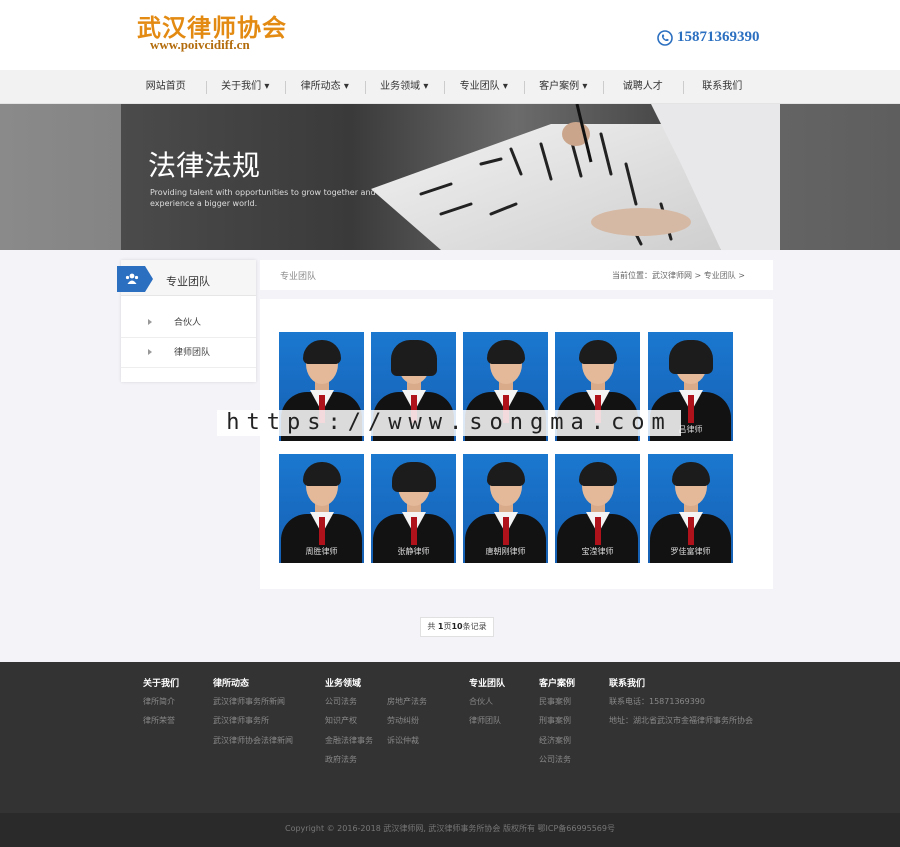 Image resolution: width=900 pixels, height=847 pixels. I want to click on sidebar-header: 专业团队, so click(186, 278).